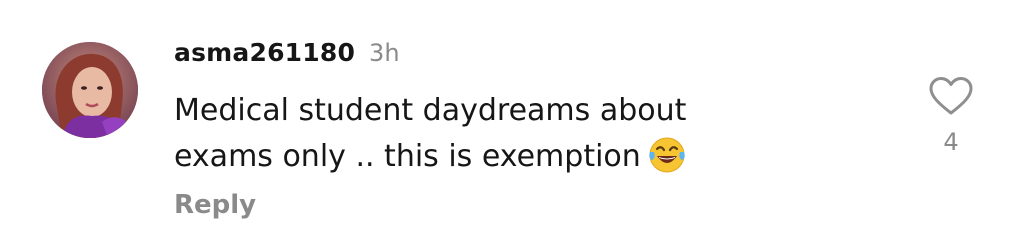 Image resolution: width=1024 pixels, height=240 pixels. Describe the element at coordinates (951, 96) in the screenshot. I see `heart-outline-icon` at that location.